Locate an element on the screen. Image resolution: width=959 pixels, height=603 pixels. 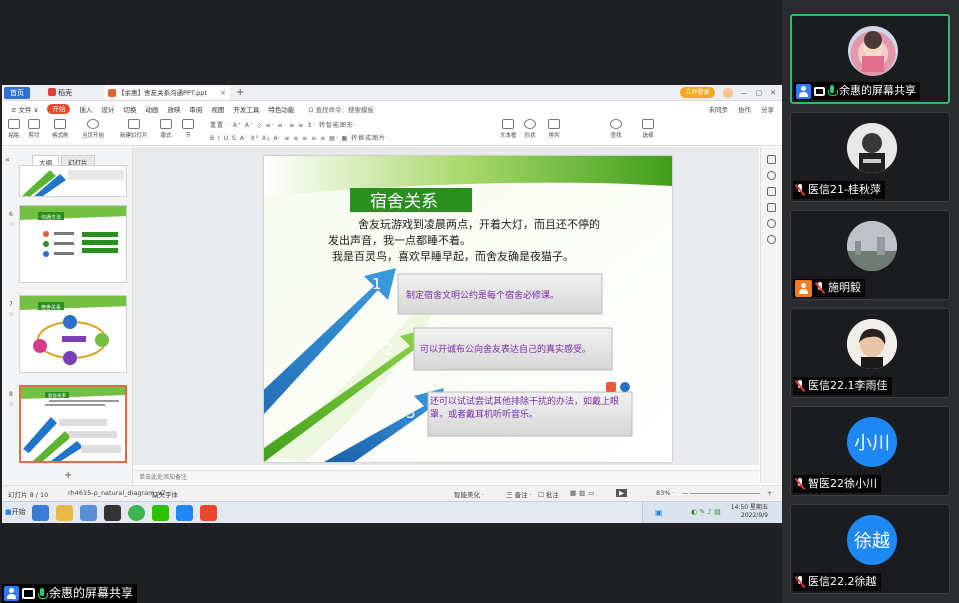
menu-item-slideshow: 放映 is located at coordinates (173, 109).